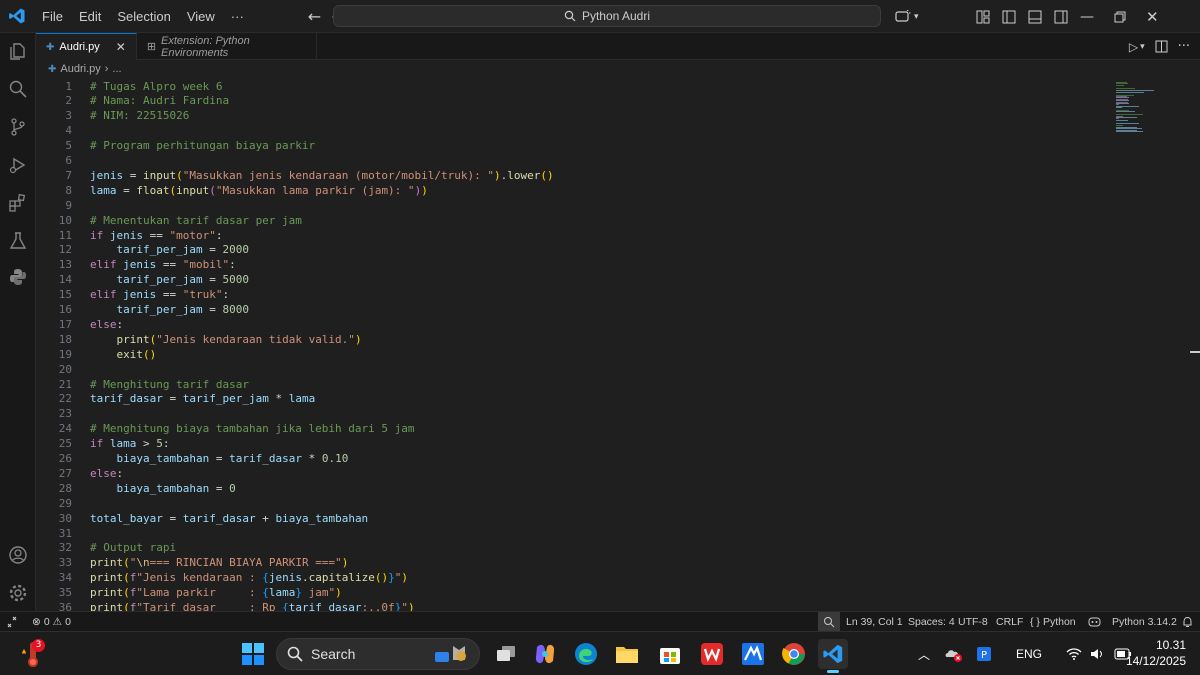  What do you see at coordinates (576, 324) in the screenshot?
I see `code-line: 17 else:` at bounding box center [576, 324].